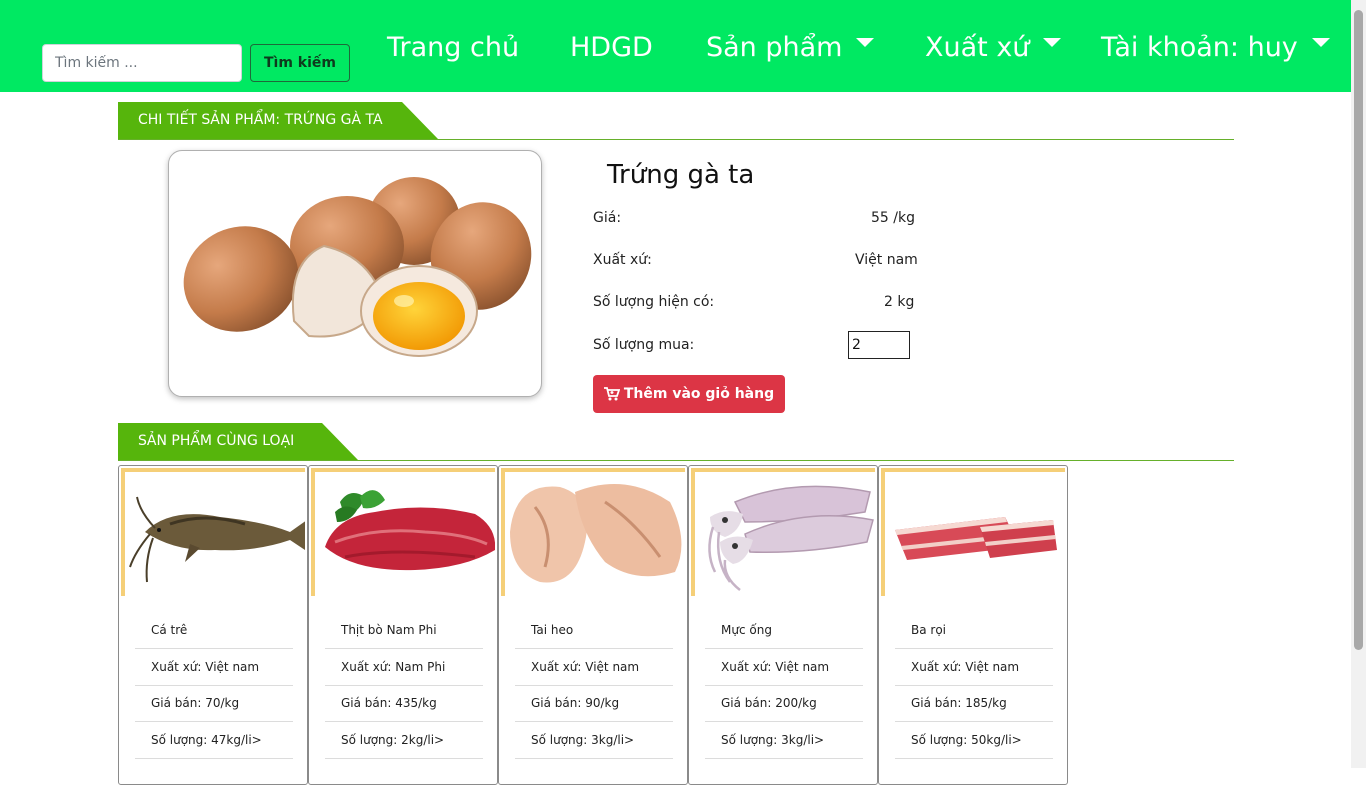  I want to click on card-product-origin: Xuất xứ: Nam Phi, so click(404, 667).